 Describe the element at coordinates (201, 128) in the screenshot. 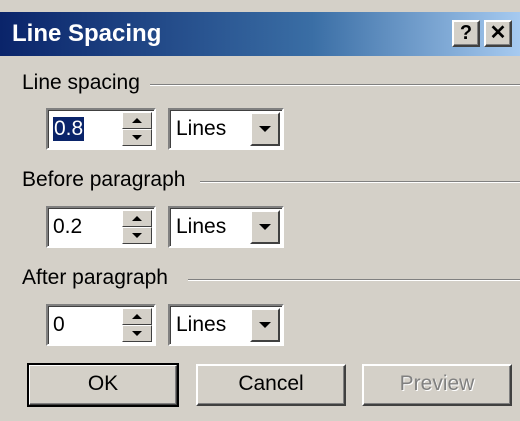

I see `line-spacing-unit-value: Lines` at that location.